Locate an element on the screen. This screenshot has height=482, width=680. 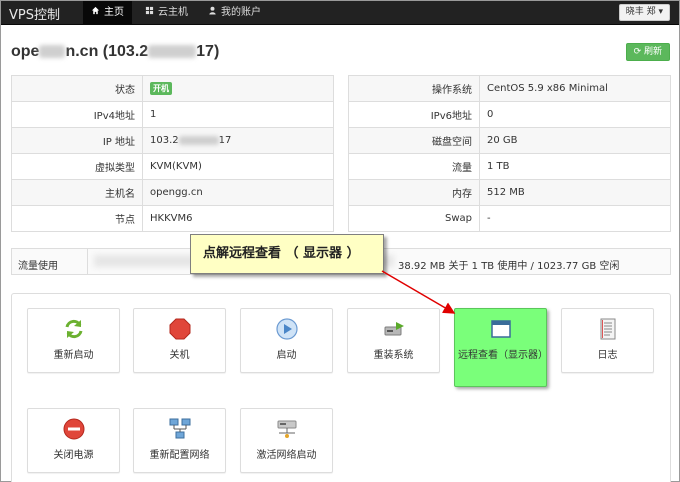
table-row: 节点 HKKVM6 is located at coordinates (172, 218).